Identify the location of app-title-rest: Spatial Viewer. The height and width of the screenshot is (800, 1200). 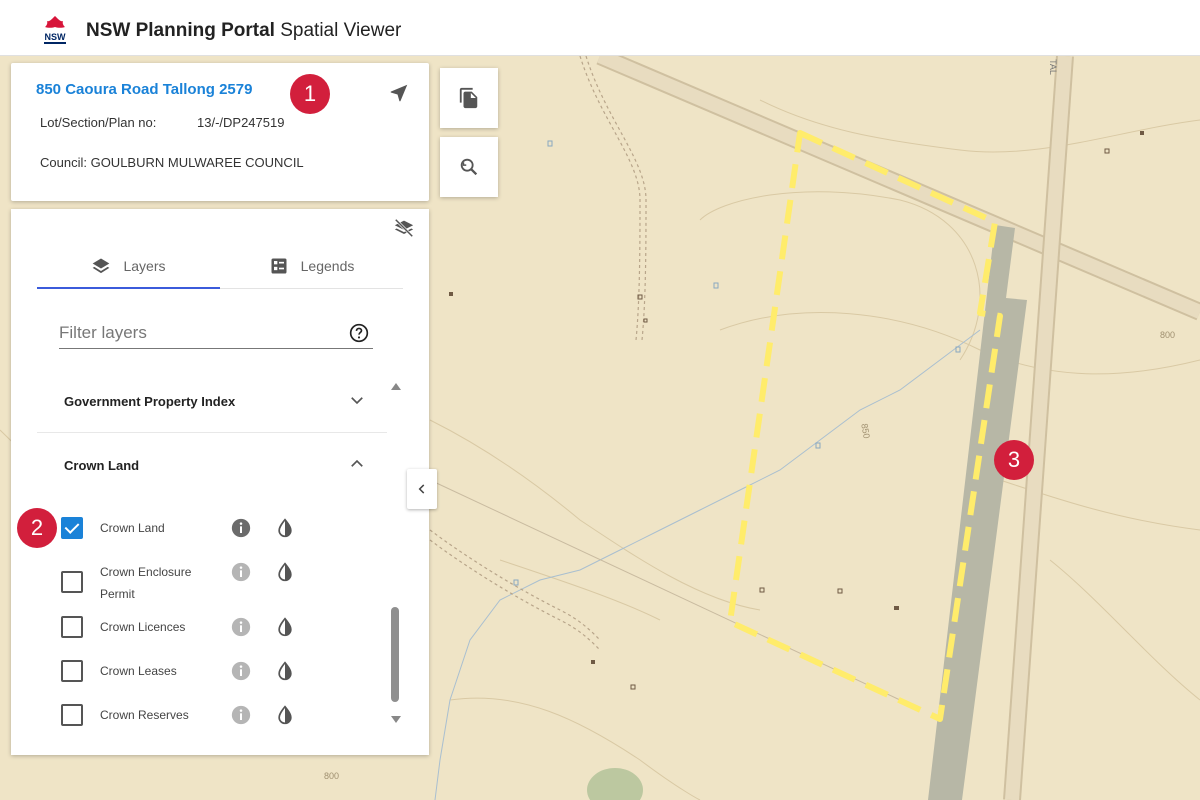
(341, 30).